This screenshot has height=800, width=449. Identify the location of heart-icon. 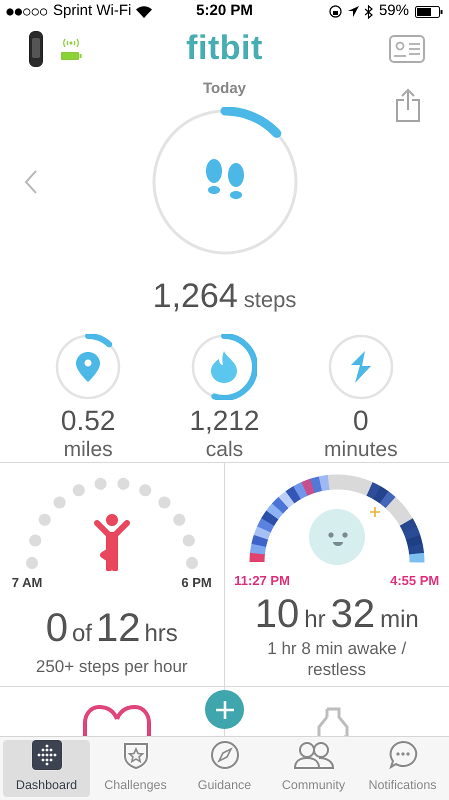
(116, 720).